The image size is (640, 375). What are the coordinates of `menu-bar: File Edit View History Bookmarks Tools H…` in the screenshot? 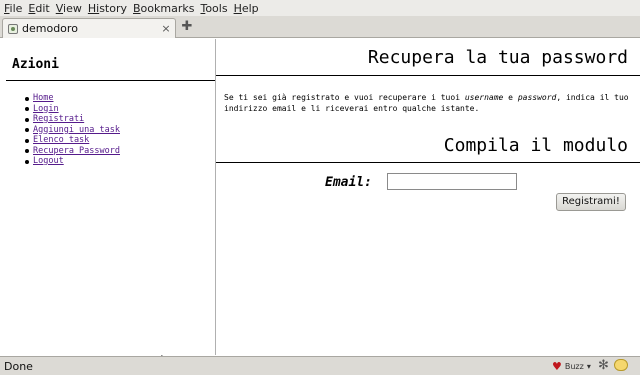 It's located at (320, 8).